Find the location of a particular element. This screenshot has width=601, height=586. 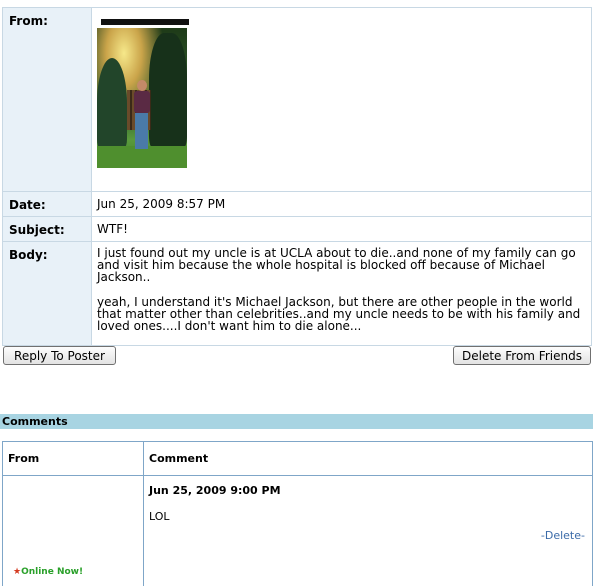

online-star-icon: ★ is located at coordinates (17, 572).